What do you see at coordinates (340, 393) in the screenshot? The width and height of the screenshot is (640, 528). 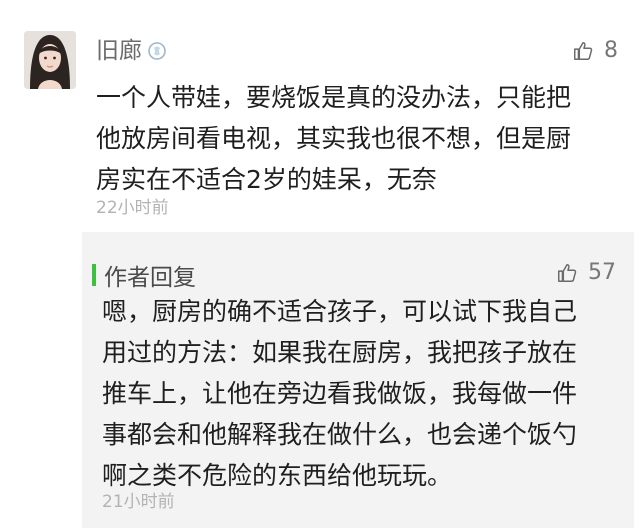 I see `reply-text-line: 推车上，让他在旁边看我做饭，我每做一件` at bounding box center [340, 393].